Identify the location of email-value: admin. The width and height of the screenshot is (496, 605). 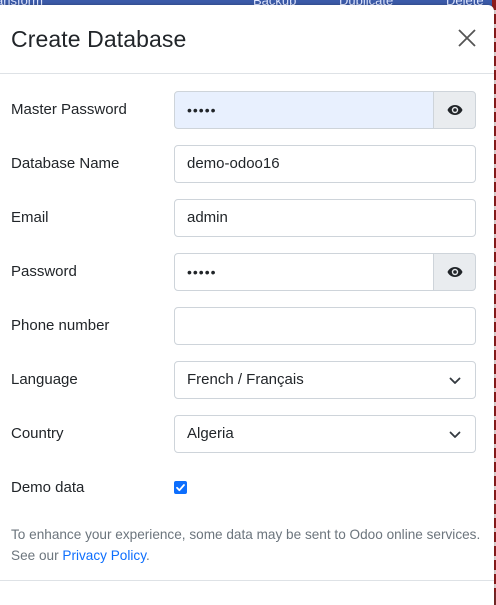
(207, 217).